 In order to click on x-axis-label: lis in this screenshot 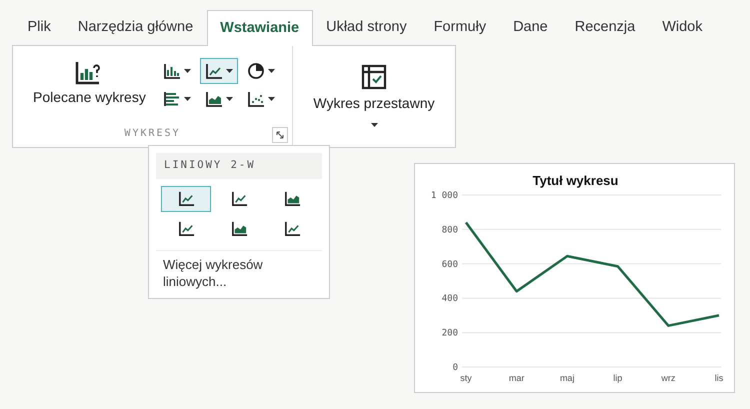, I will do `click(719, 378)`.